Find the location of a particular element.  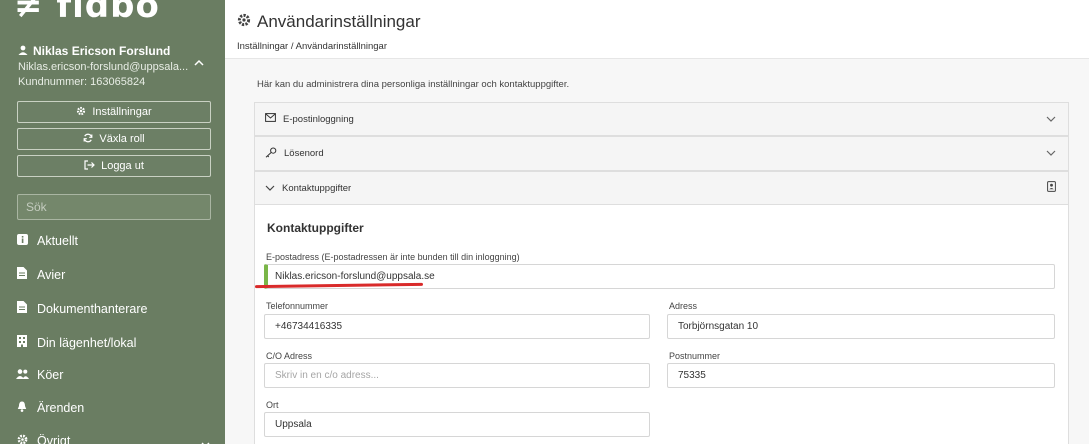

accordion-label: Lösenord is located at coordinates (304, 153).